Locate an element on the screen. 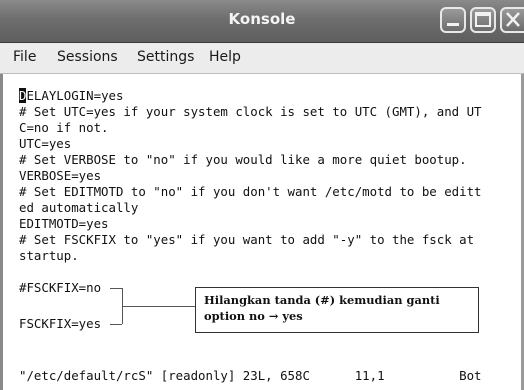 This screenshot has height=390, width=524. terminal-line: UTC=yes is located at coordinates (45, 143).